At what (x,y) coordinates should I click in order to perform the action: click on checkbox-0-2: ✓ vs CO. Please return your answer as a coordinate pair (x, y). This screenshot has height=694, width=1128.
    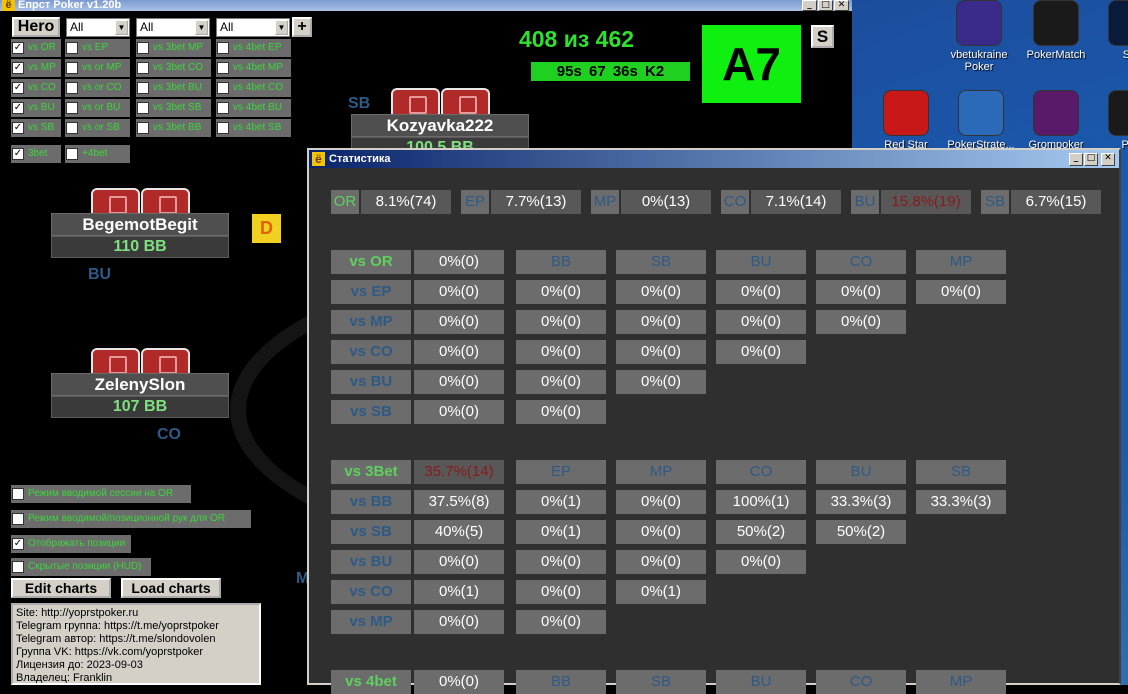
    Looking at the image, I should click on (36, 88).